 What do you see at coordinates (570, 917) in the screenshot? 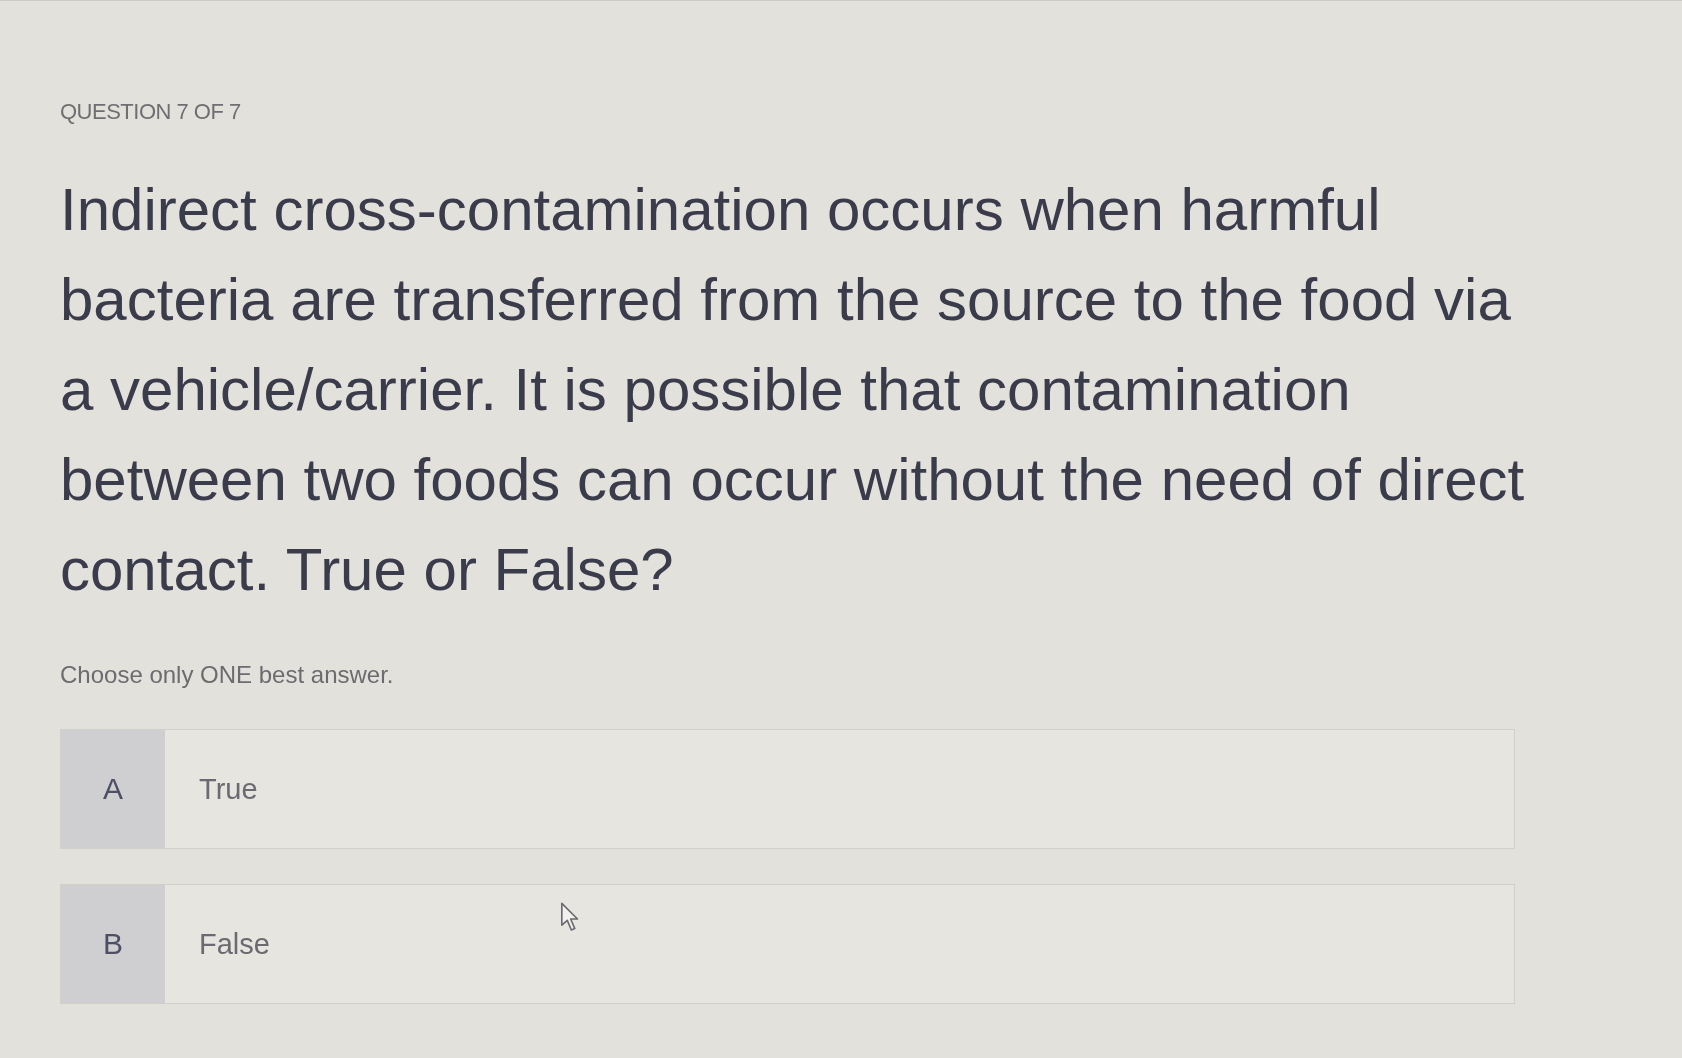
I see `mouse-cursor-icon` at bounding box center [570, 917].